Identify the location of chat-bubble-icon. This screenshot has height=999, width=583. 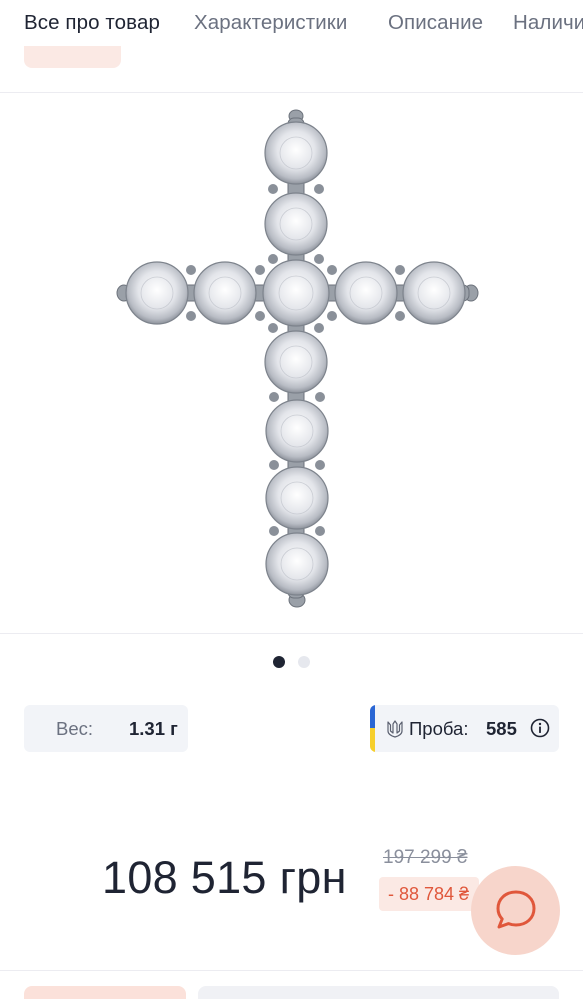
(516, 909).